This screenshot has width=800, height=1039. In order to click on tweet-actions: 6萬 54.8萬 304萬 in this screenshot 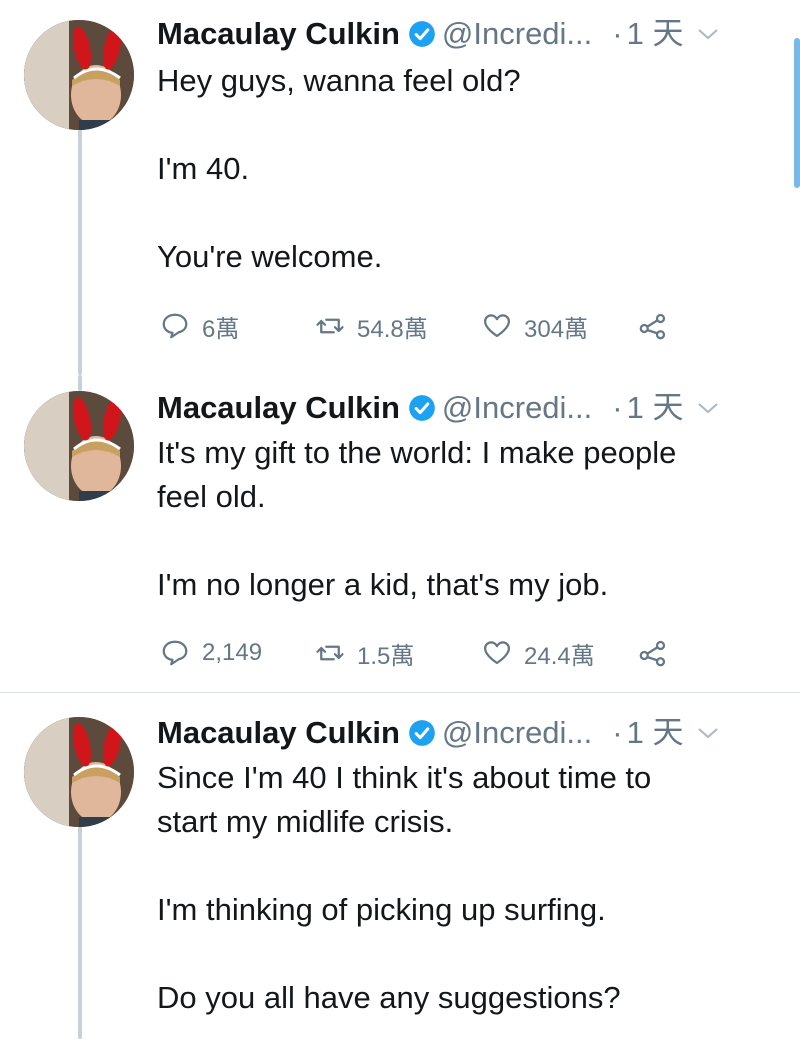, I will do `click(450, 326)`.